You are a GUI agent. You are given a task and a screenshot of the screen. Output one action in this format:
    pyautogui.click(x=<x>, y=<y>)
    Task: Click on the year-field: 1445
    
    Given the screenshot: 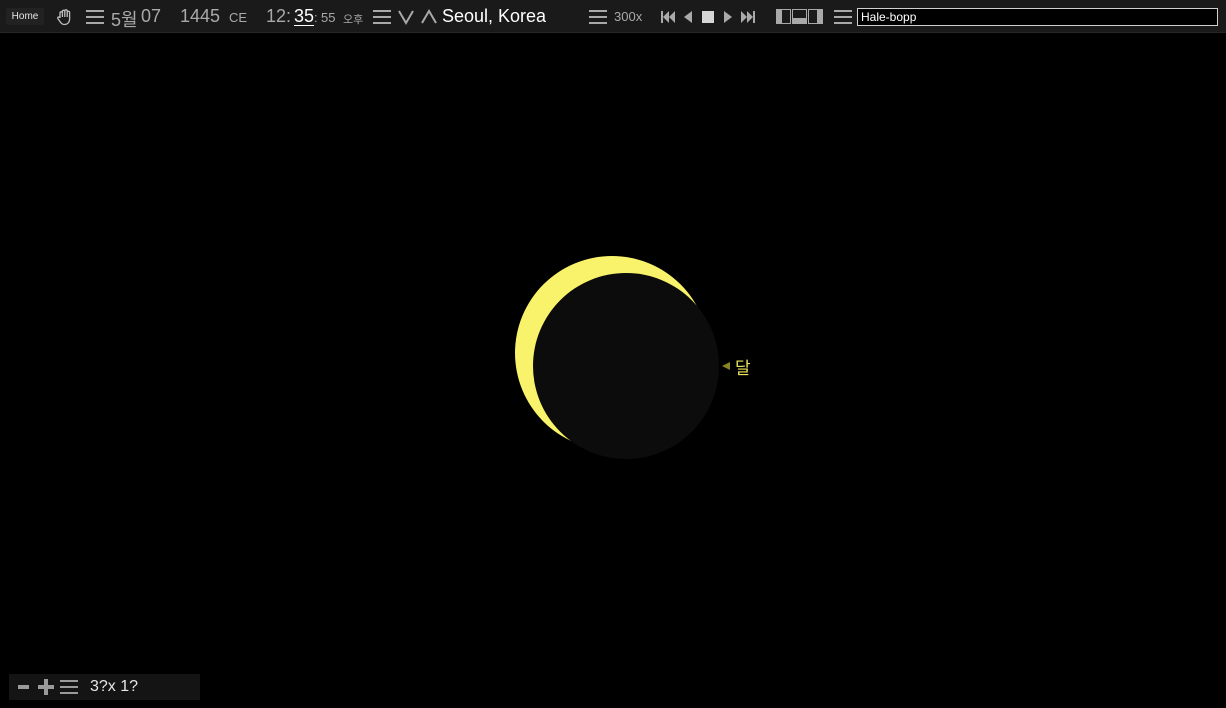 What is the action you would take?
    pyautogui.click(x=200, y=16)
    